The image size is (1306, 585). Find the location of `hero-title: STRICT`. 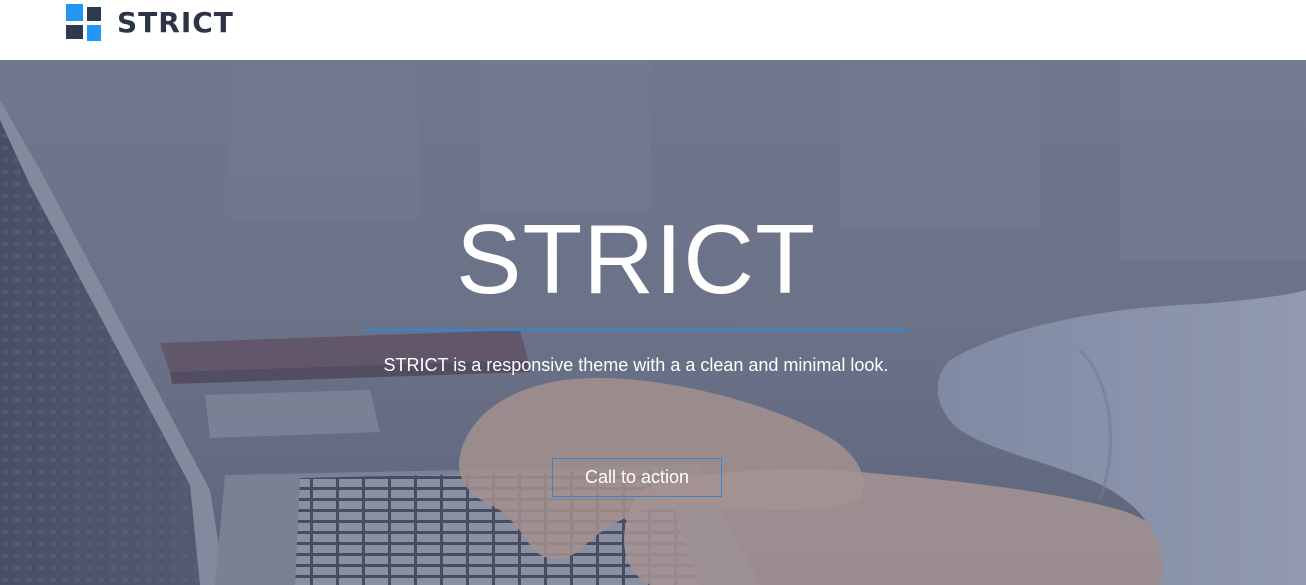

hero-title: STRICT is located at coordinates (636, 259).